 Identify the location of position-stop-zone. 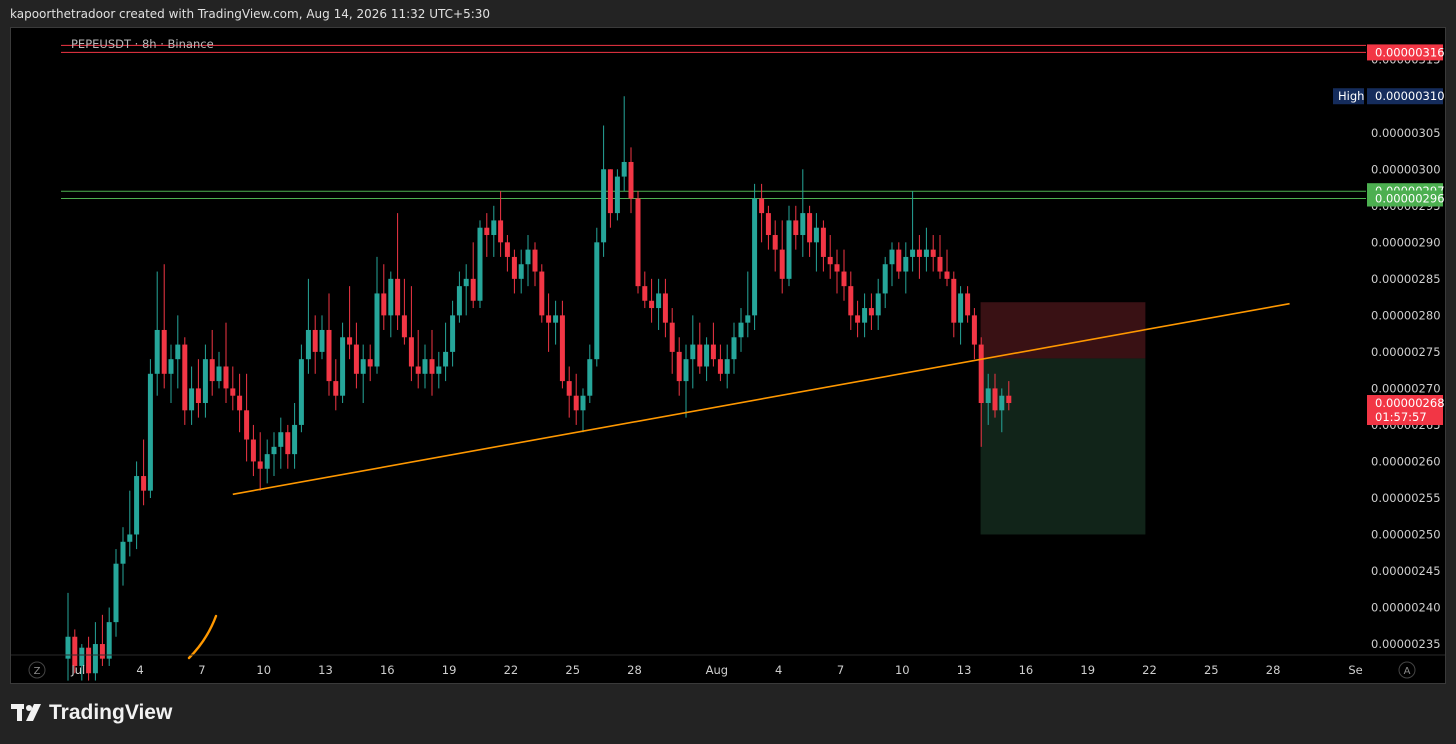
(1063, 330).